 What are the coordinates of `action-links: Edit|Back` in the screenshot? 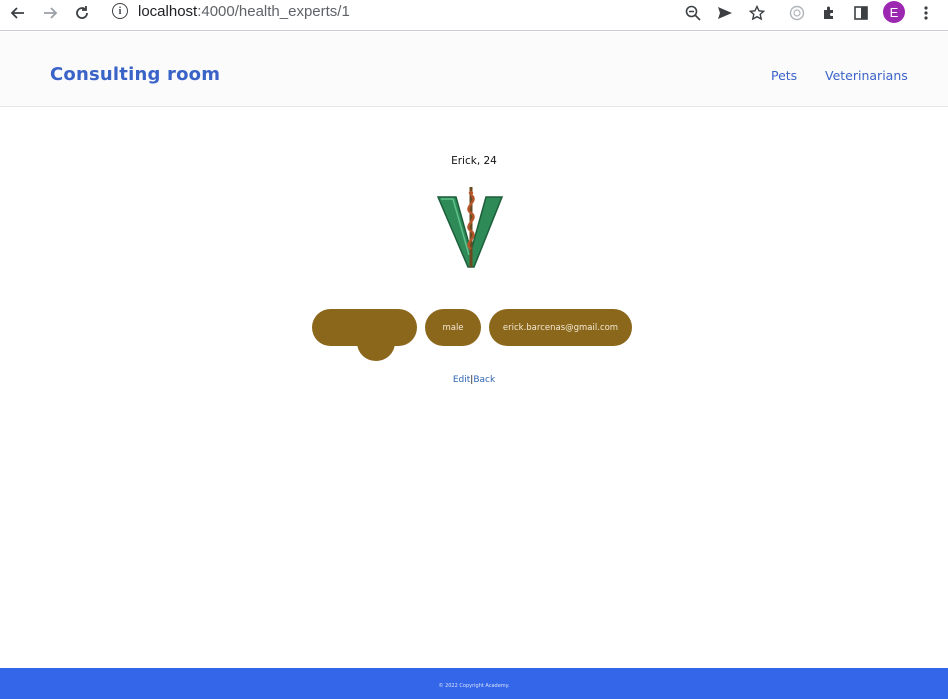 It's located at (474, 380).